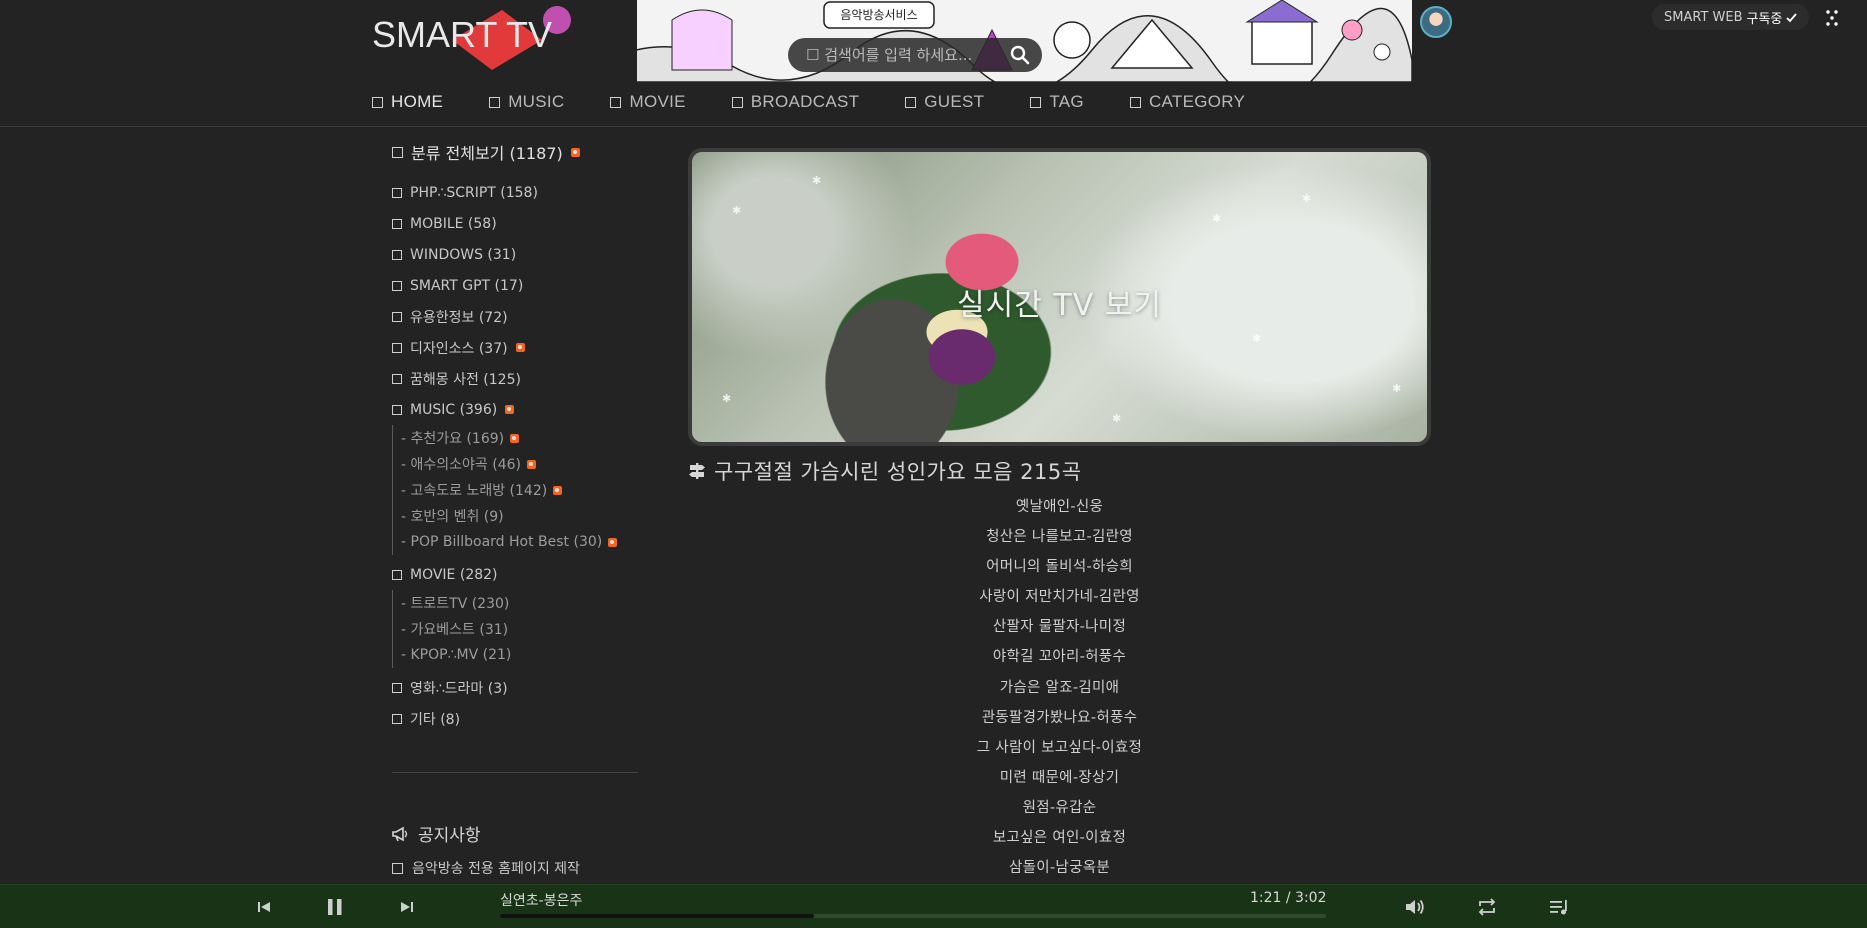 The image size is (1867, 928). What do you see at coordinates (1792, 17) in the screenshot?
I see `check-icon` at bounding box center [1792, 17].